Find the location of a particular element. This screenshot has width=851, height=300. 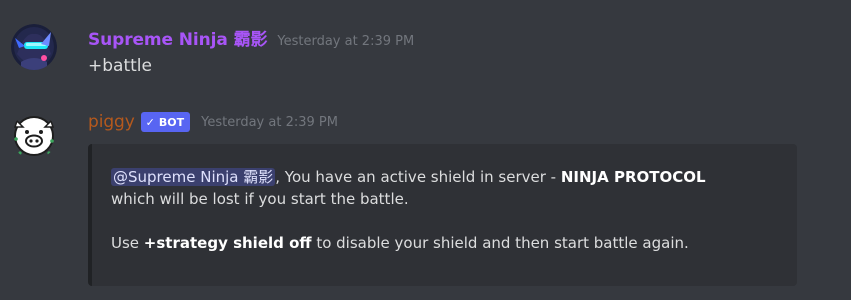

bot-badge: ✓ BOT is located at coordinates (165, 122).